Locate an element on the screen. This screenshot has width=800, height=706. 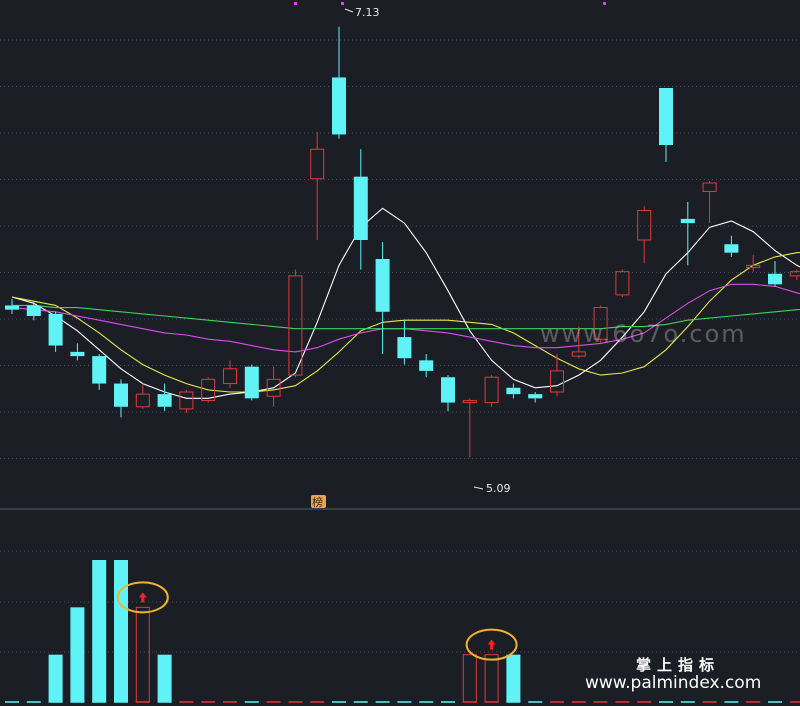
low-price-label: 5.09 is located at coordinates (498, 488).